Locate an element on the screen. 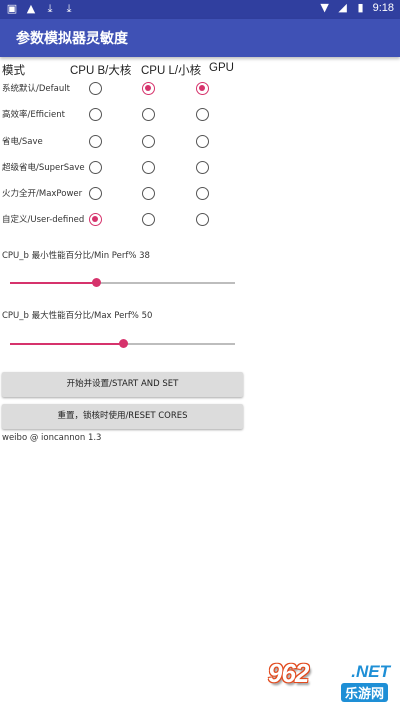 The height and width of the screenshot is (710, 400). start-and-set-button: 开始并设置/START AND SET is located at coordinates (122, 384).